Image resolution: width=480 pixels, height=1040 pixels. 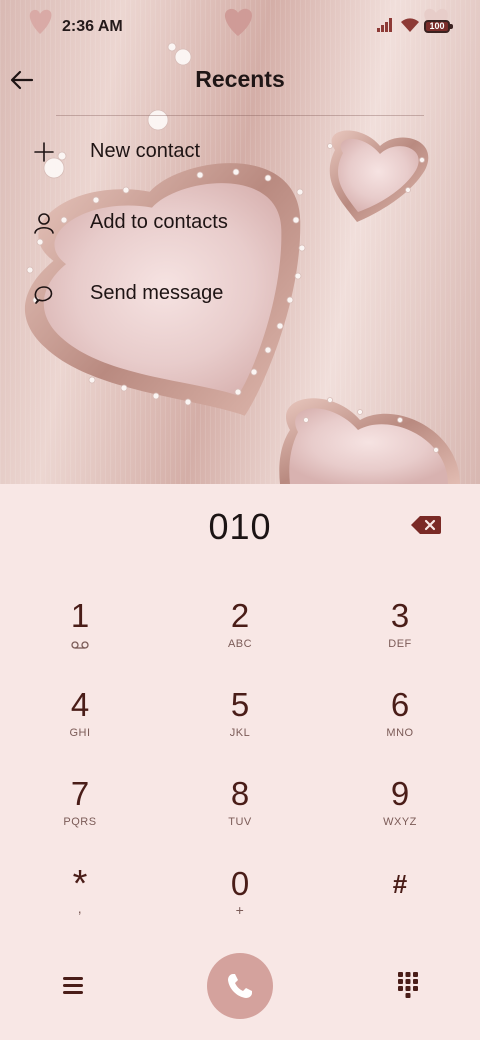 I want to click on key-letters: ,, so click(x=80, y=908).